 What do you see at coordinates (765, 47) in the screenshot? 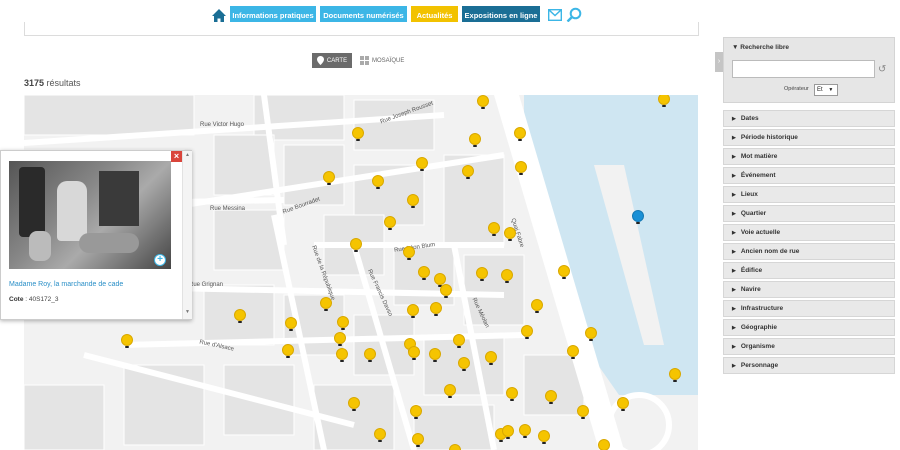
I see `recherche-libre-label: Recherche libre` at bounding box center [765, 47].